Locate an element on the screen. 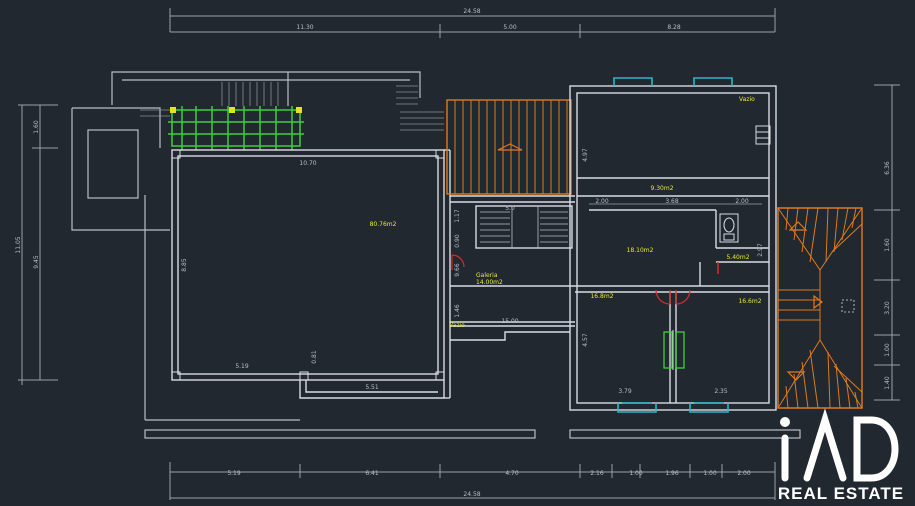 The width and height of the screenshot is (915, 506). living-width-dim: 10.70 is located at coordinates (307, 163).